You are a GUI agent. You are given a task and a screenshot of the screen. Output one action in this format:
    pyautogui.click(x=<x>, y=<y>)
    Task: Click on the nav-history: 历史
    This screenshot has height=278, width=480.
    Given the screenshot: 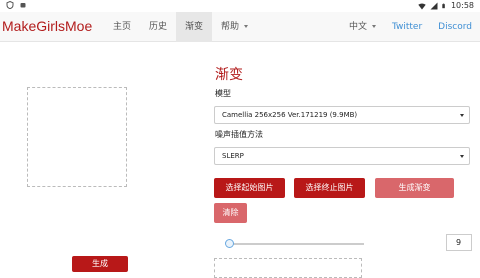 What is the action you would take?
    pyautogui.click(x=158, y=27)
    